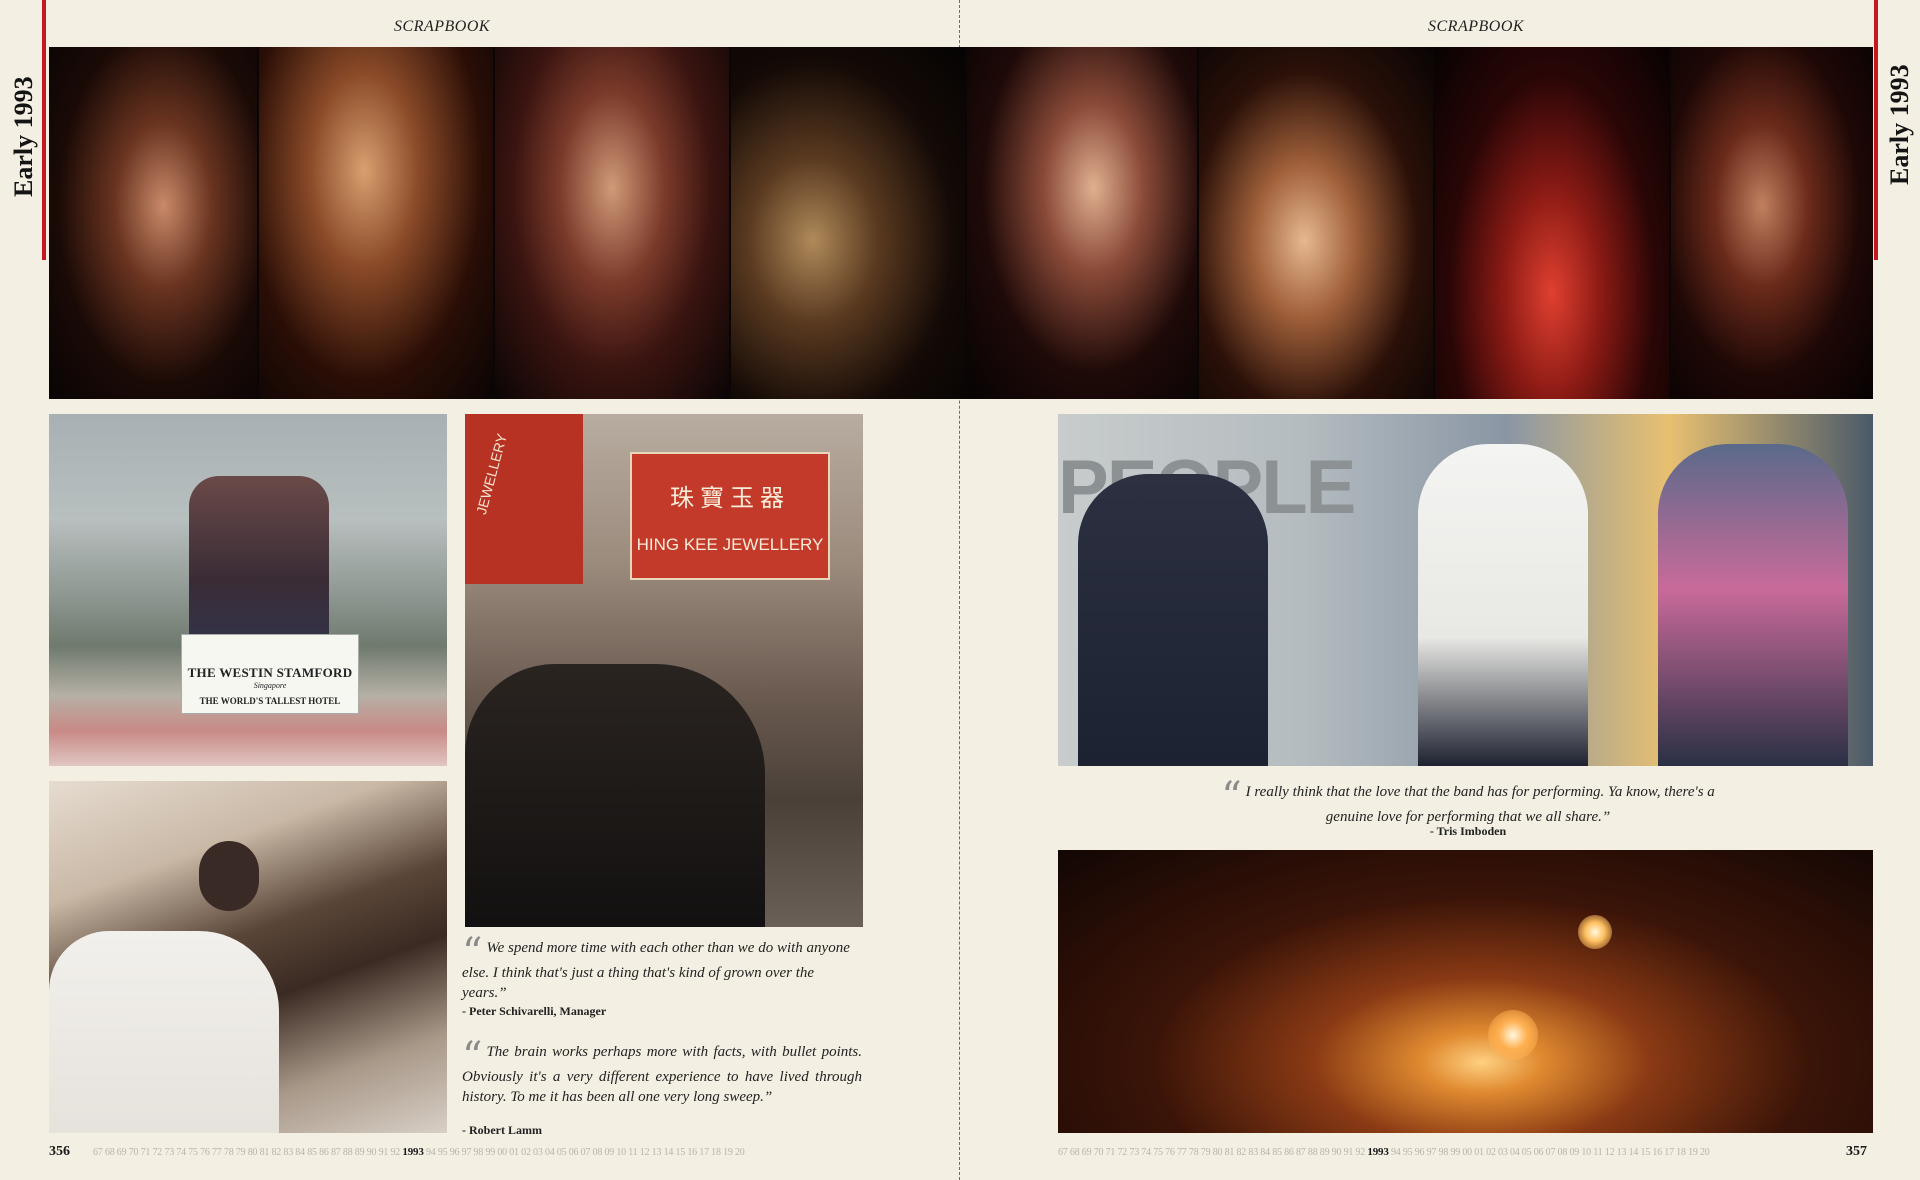  Describe the element at coordinates (534, 1011) in the screenshot. I see `quote-schivarelli-attribution: - Peter Schivarelli, Manager` at that location.